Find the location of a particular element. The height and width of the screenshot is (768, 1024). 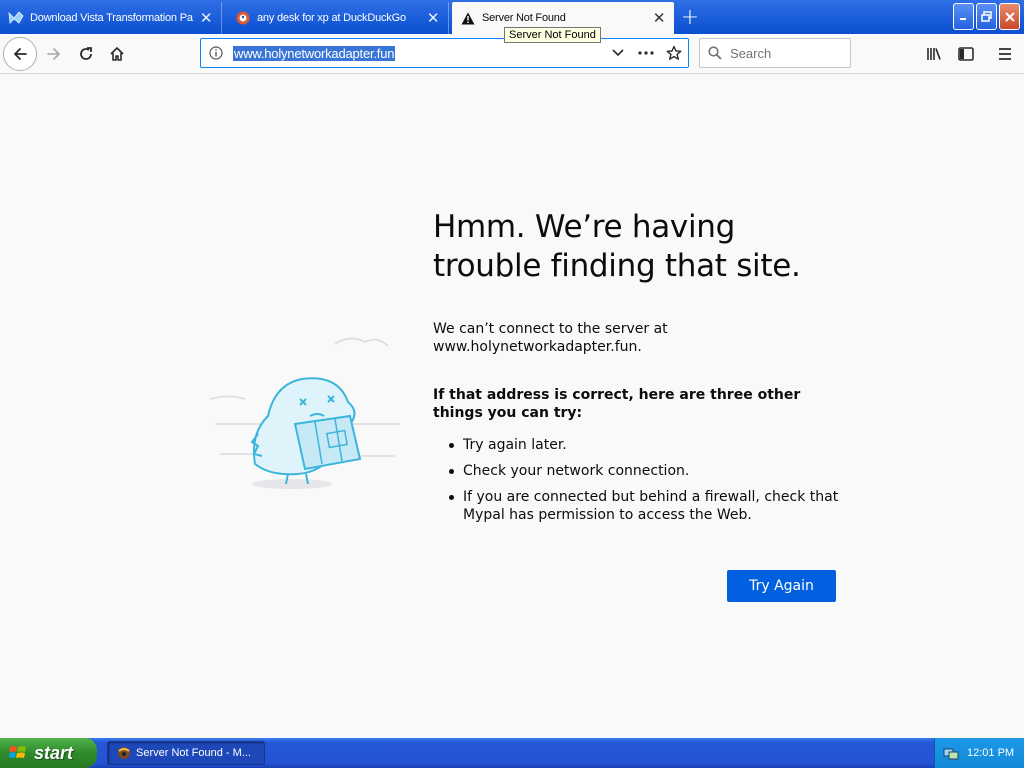

tab-label: Server Not Found is located at coordinates (524, 18).